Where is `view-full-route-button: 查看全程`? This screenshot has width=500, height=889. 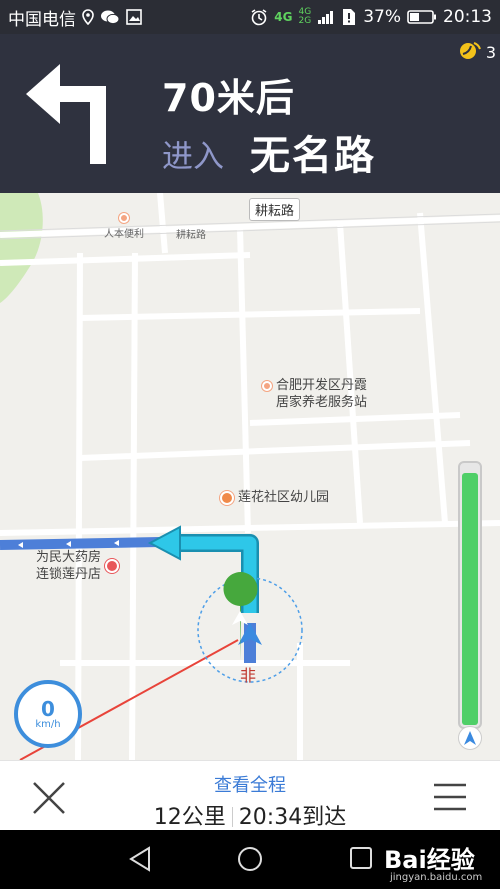
view-full-route-button: 查看全程 is located at coordinates (250, 784).